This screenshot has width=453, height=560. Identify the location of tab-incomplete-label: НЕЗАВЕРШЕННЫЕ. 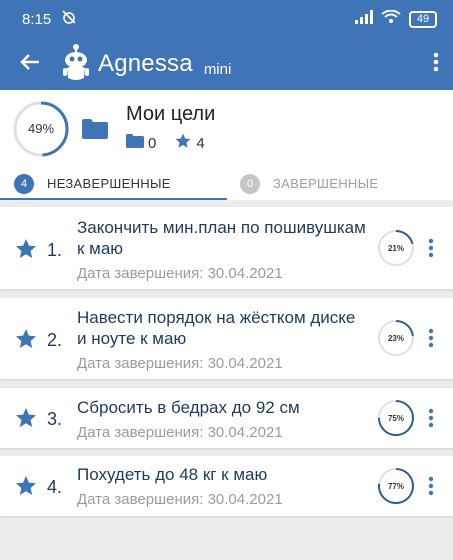
(109, 183).